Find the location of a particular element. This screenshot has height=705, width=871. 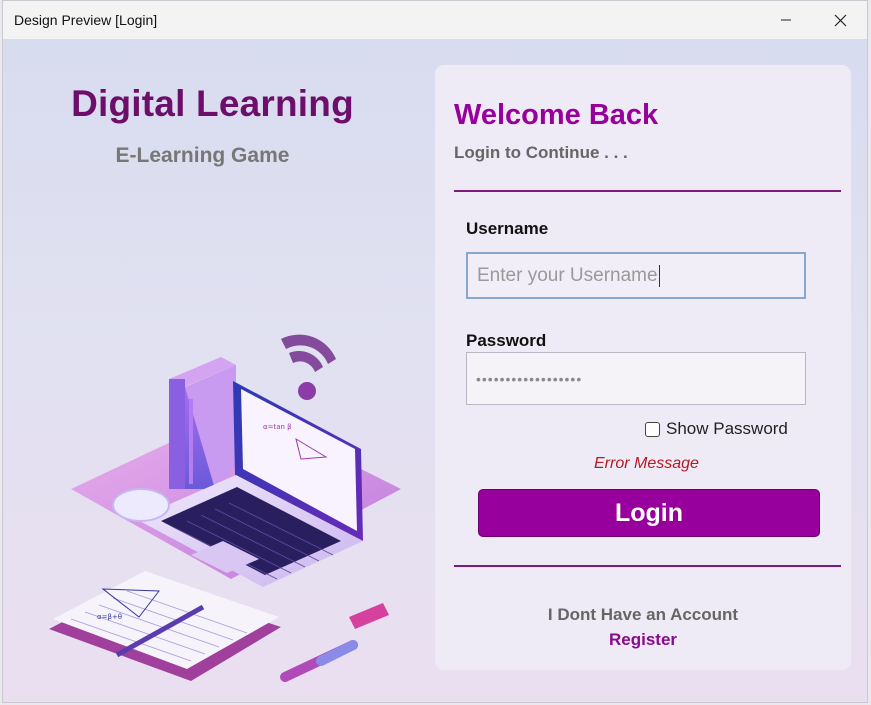

brand-subtitle: E-Learning Game is located at coordinates (202, 155).